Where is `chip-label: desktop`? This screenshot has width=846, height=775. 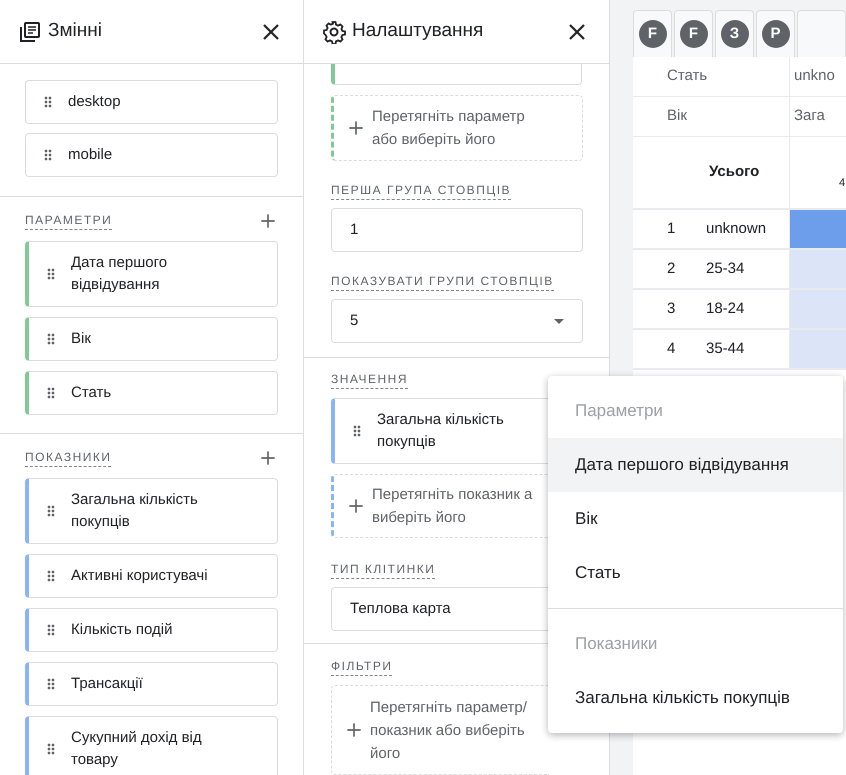
chip-label: desktop is located at coordinates (94, 102).